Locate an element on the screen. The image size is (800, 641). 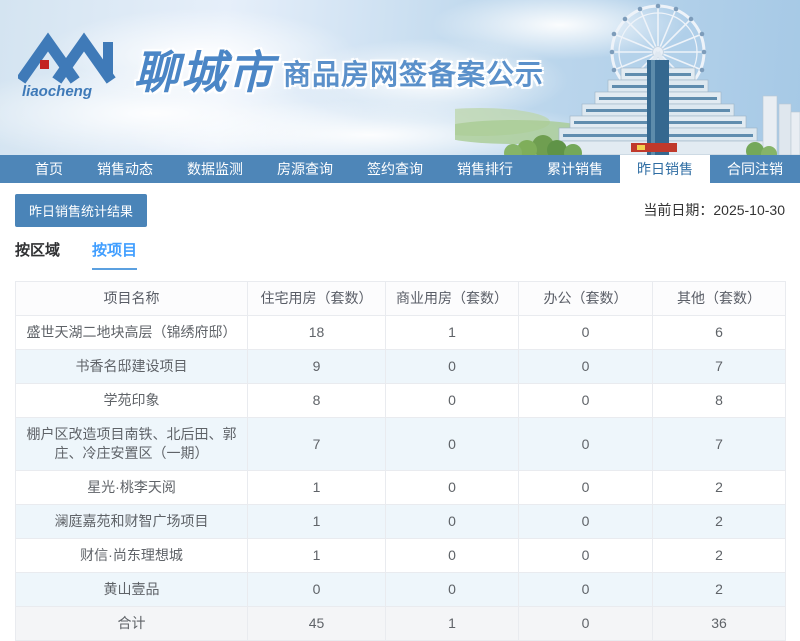
liaocheng-m-logo-icon: liaocheng is located at coordinates (67, 66).